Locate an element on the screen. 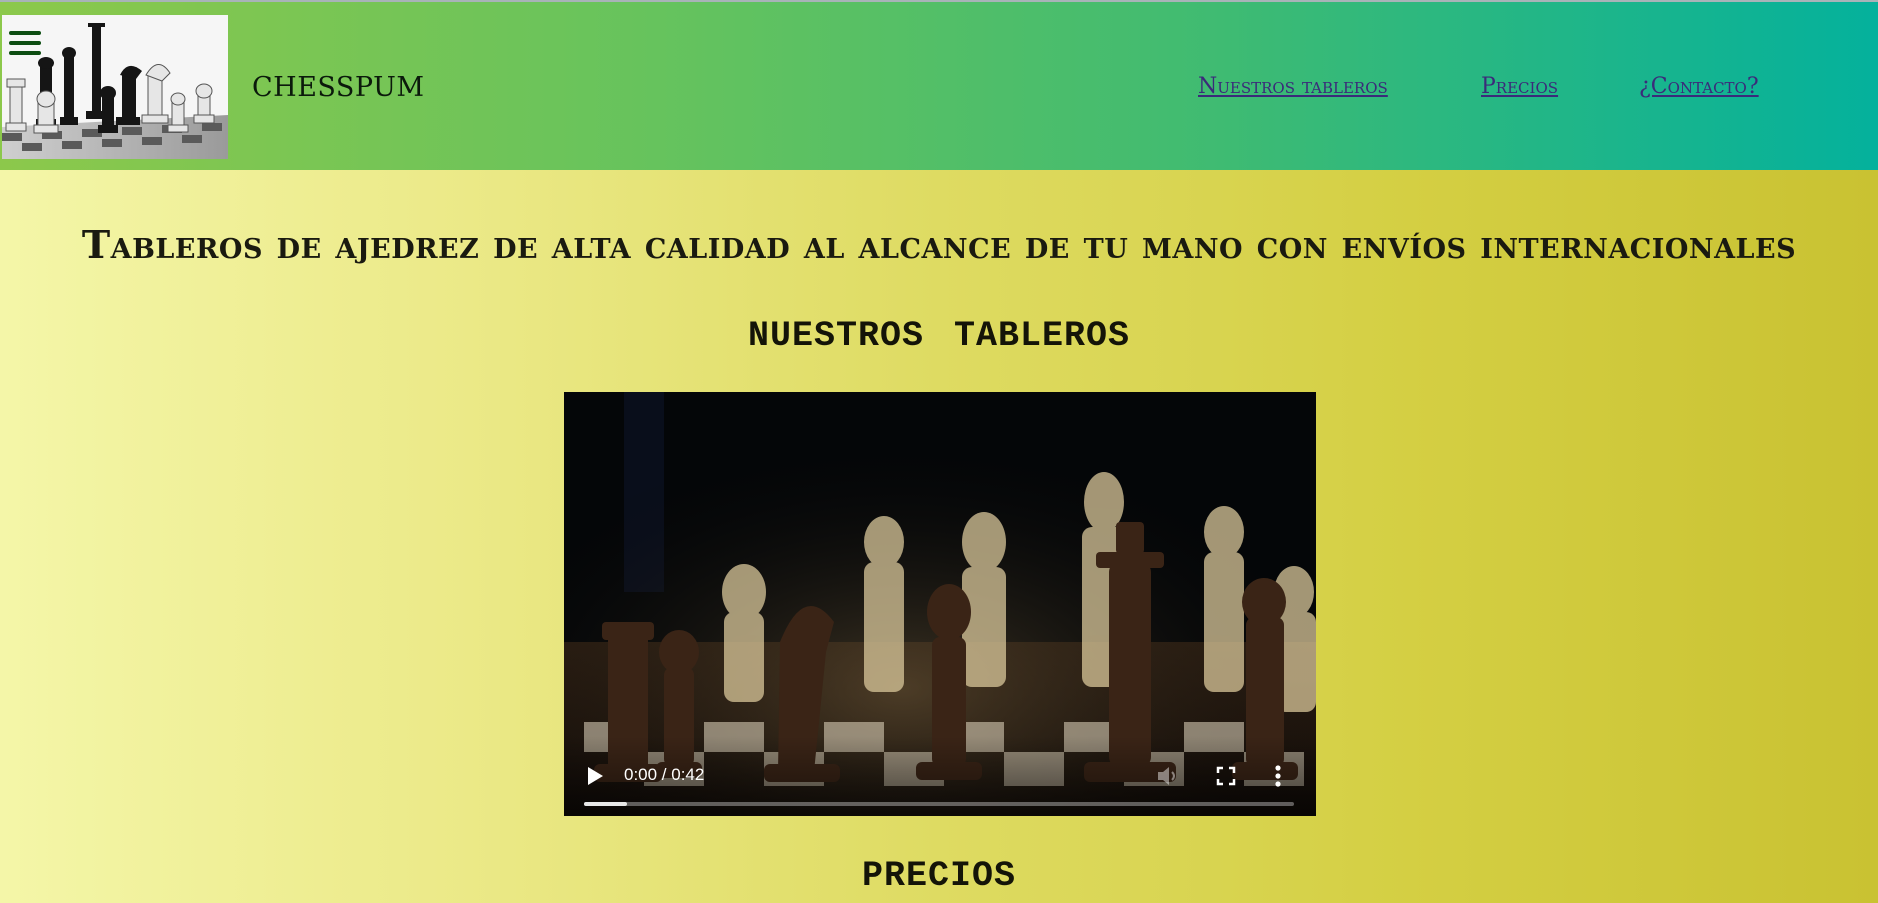 Image resolution: width=1878 pixels, height=903 pixels. nav-link-nuestros-tableros: Nuestros tableros is located at coordinates (1293, 86).